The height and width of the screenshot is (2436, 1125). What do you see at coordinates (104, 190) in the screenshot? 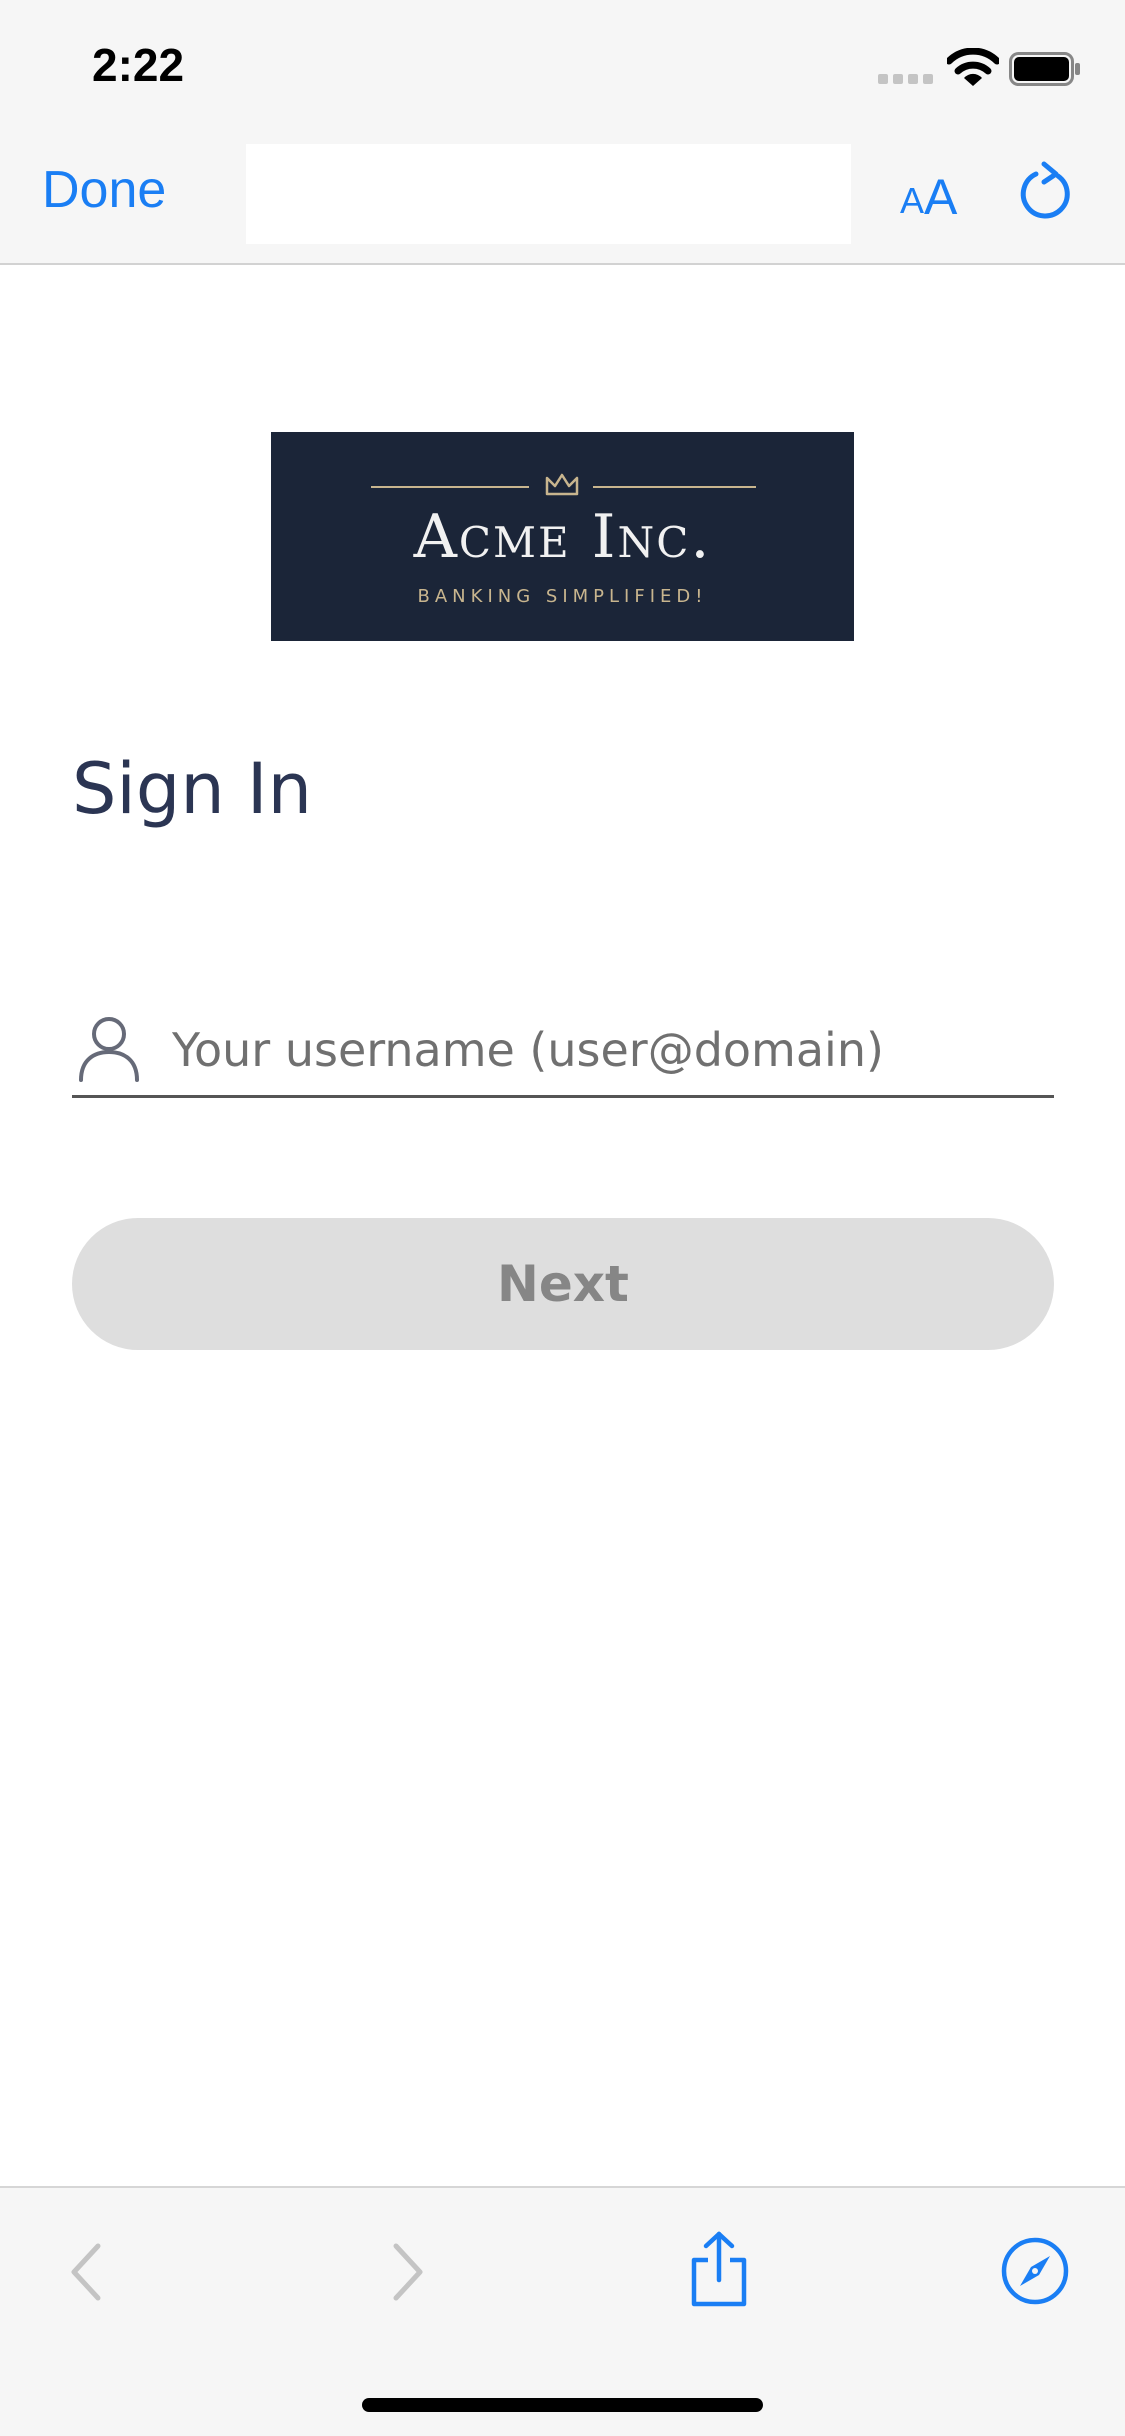
I see `done-button: Done` at bounding box center [104, 190].